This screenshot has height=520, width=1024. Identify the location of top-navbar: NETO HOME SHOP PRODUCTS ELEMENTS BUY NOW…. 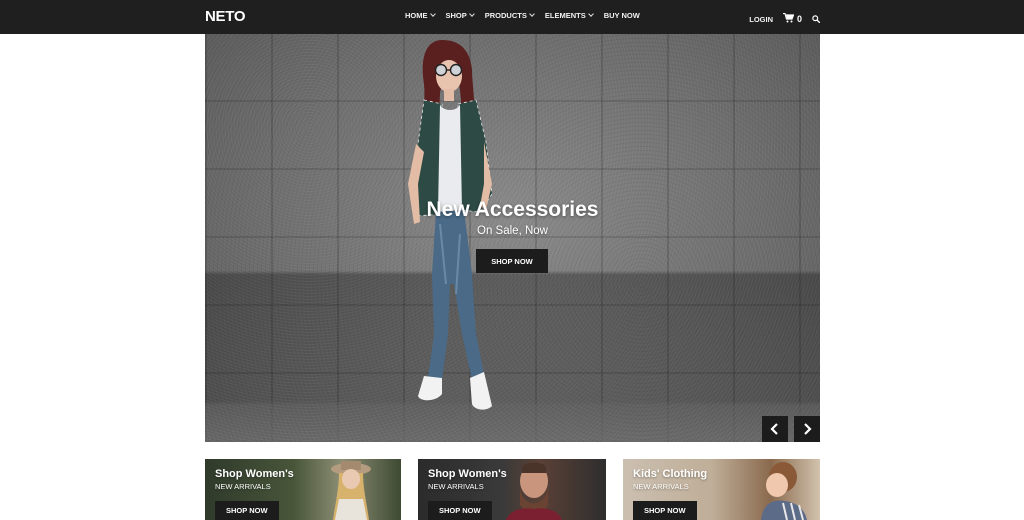
(512, 17).